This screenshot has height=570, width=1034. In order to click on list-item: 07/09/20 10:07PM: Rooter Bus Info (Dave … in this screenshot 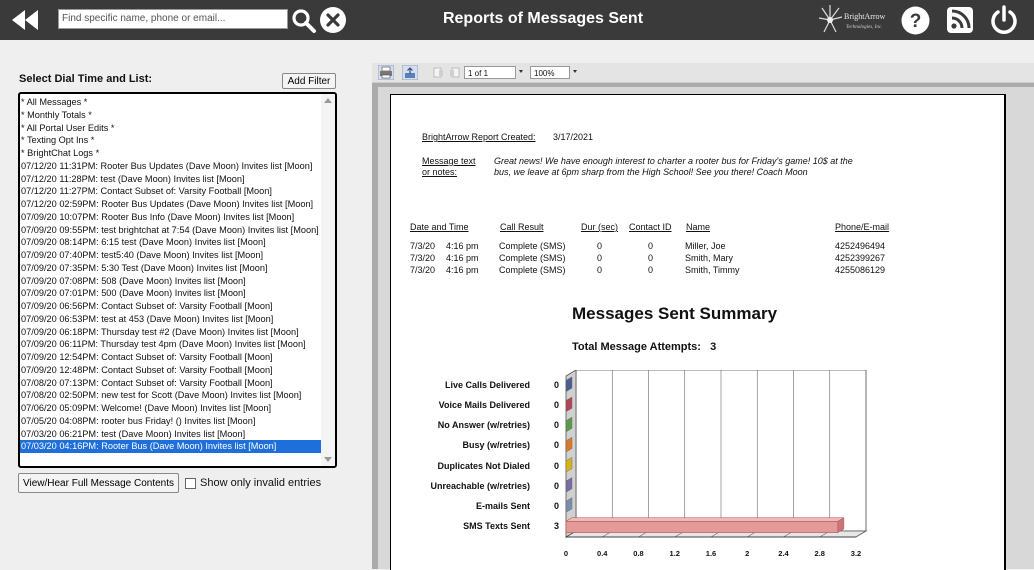, I will do `click(170, 217)`.